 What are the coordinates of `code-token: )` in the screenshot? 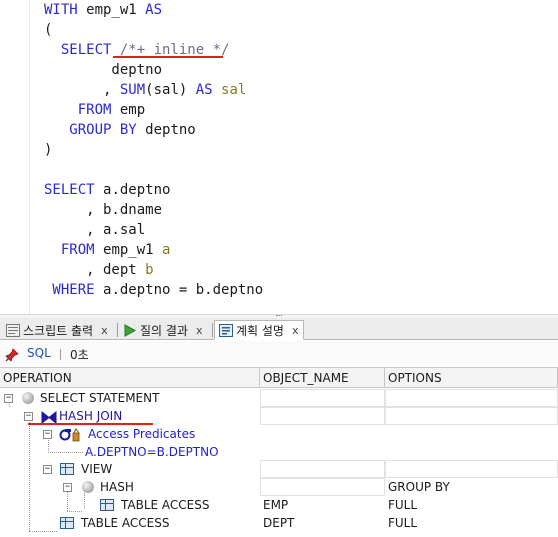 It's located at (48, 150).